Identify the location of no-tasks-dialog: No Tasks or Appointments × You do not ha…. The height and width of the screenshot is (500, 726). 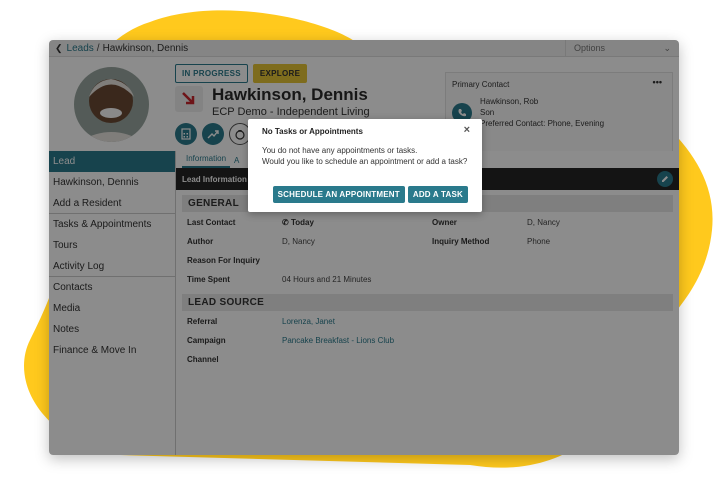
(365, 165).